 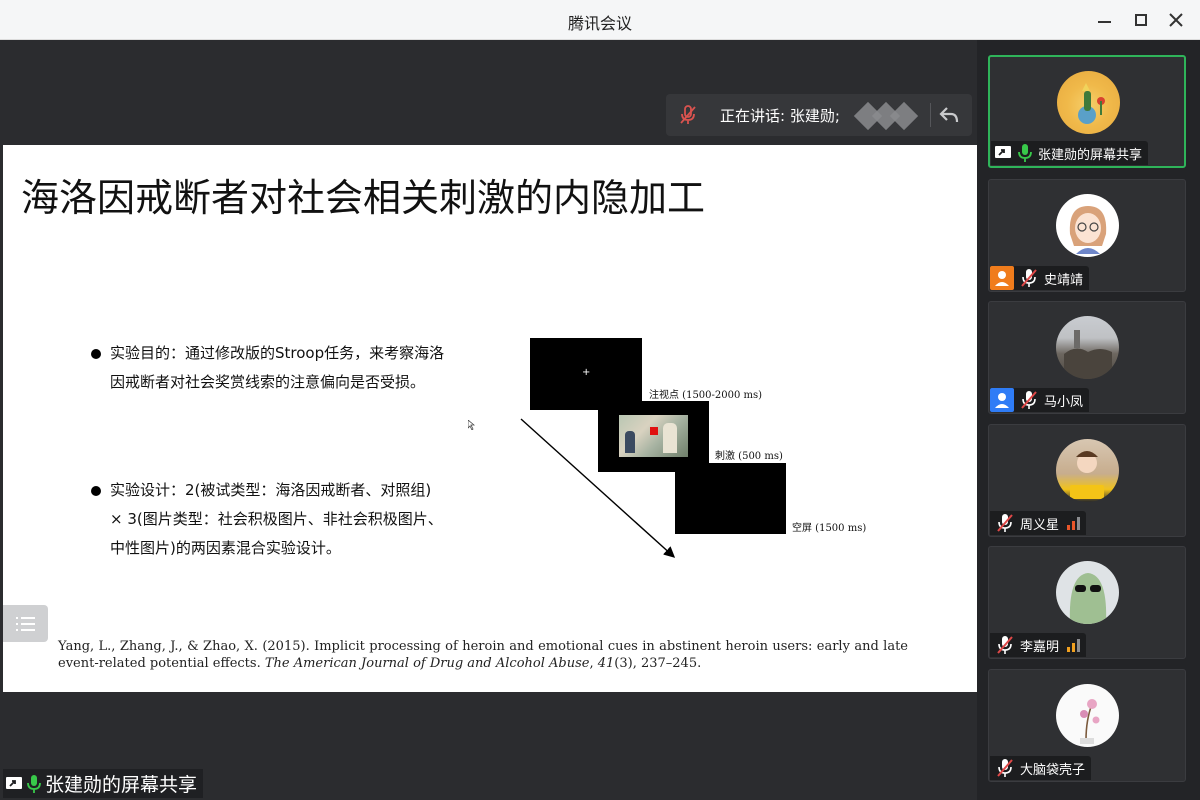 I want to click on participant-tile: 张建勋的屏幕共享, so click(x=1087, y=111).